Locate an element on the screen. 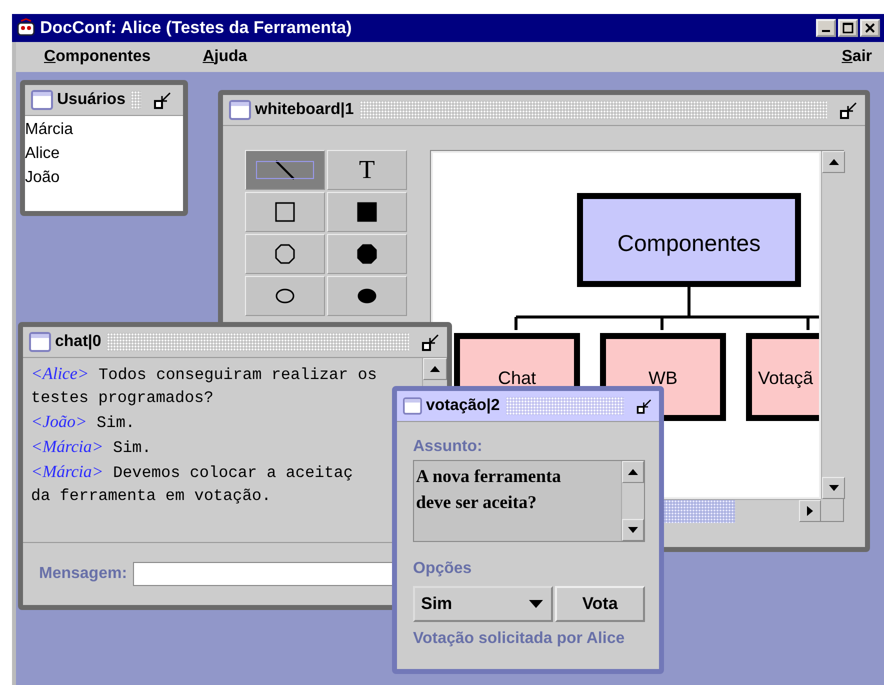 Image resolution: width=884 pixels, height=685 pixels. filled-square-icon is located at coordinates (367, 212).